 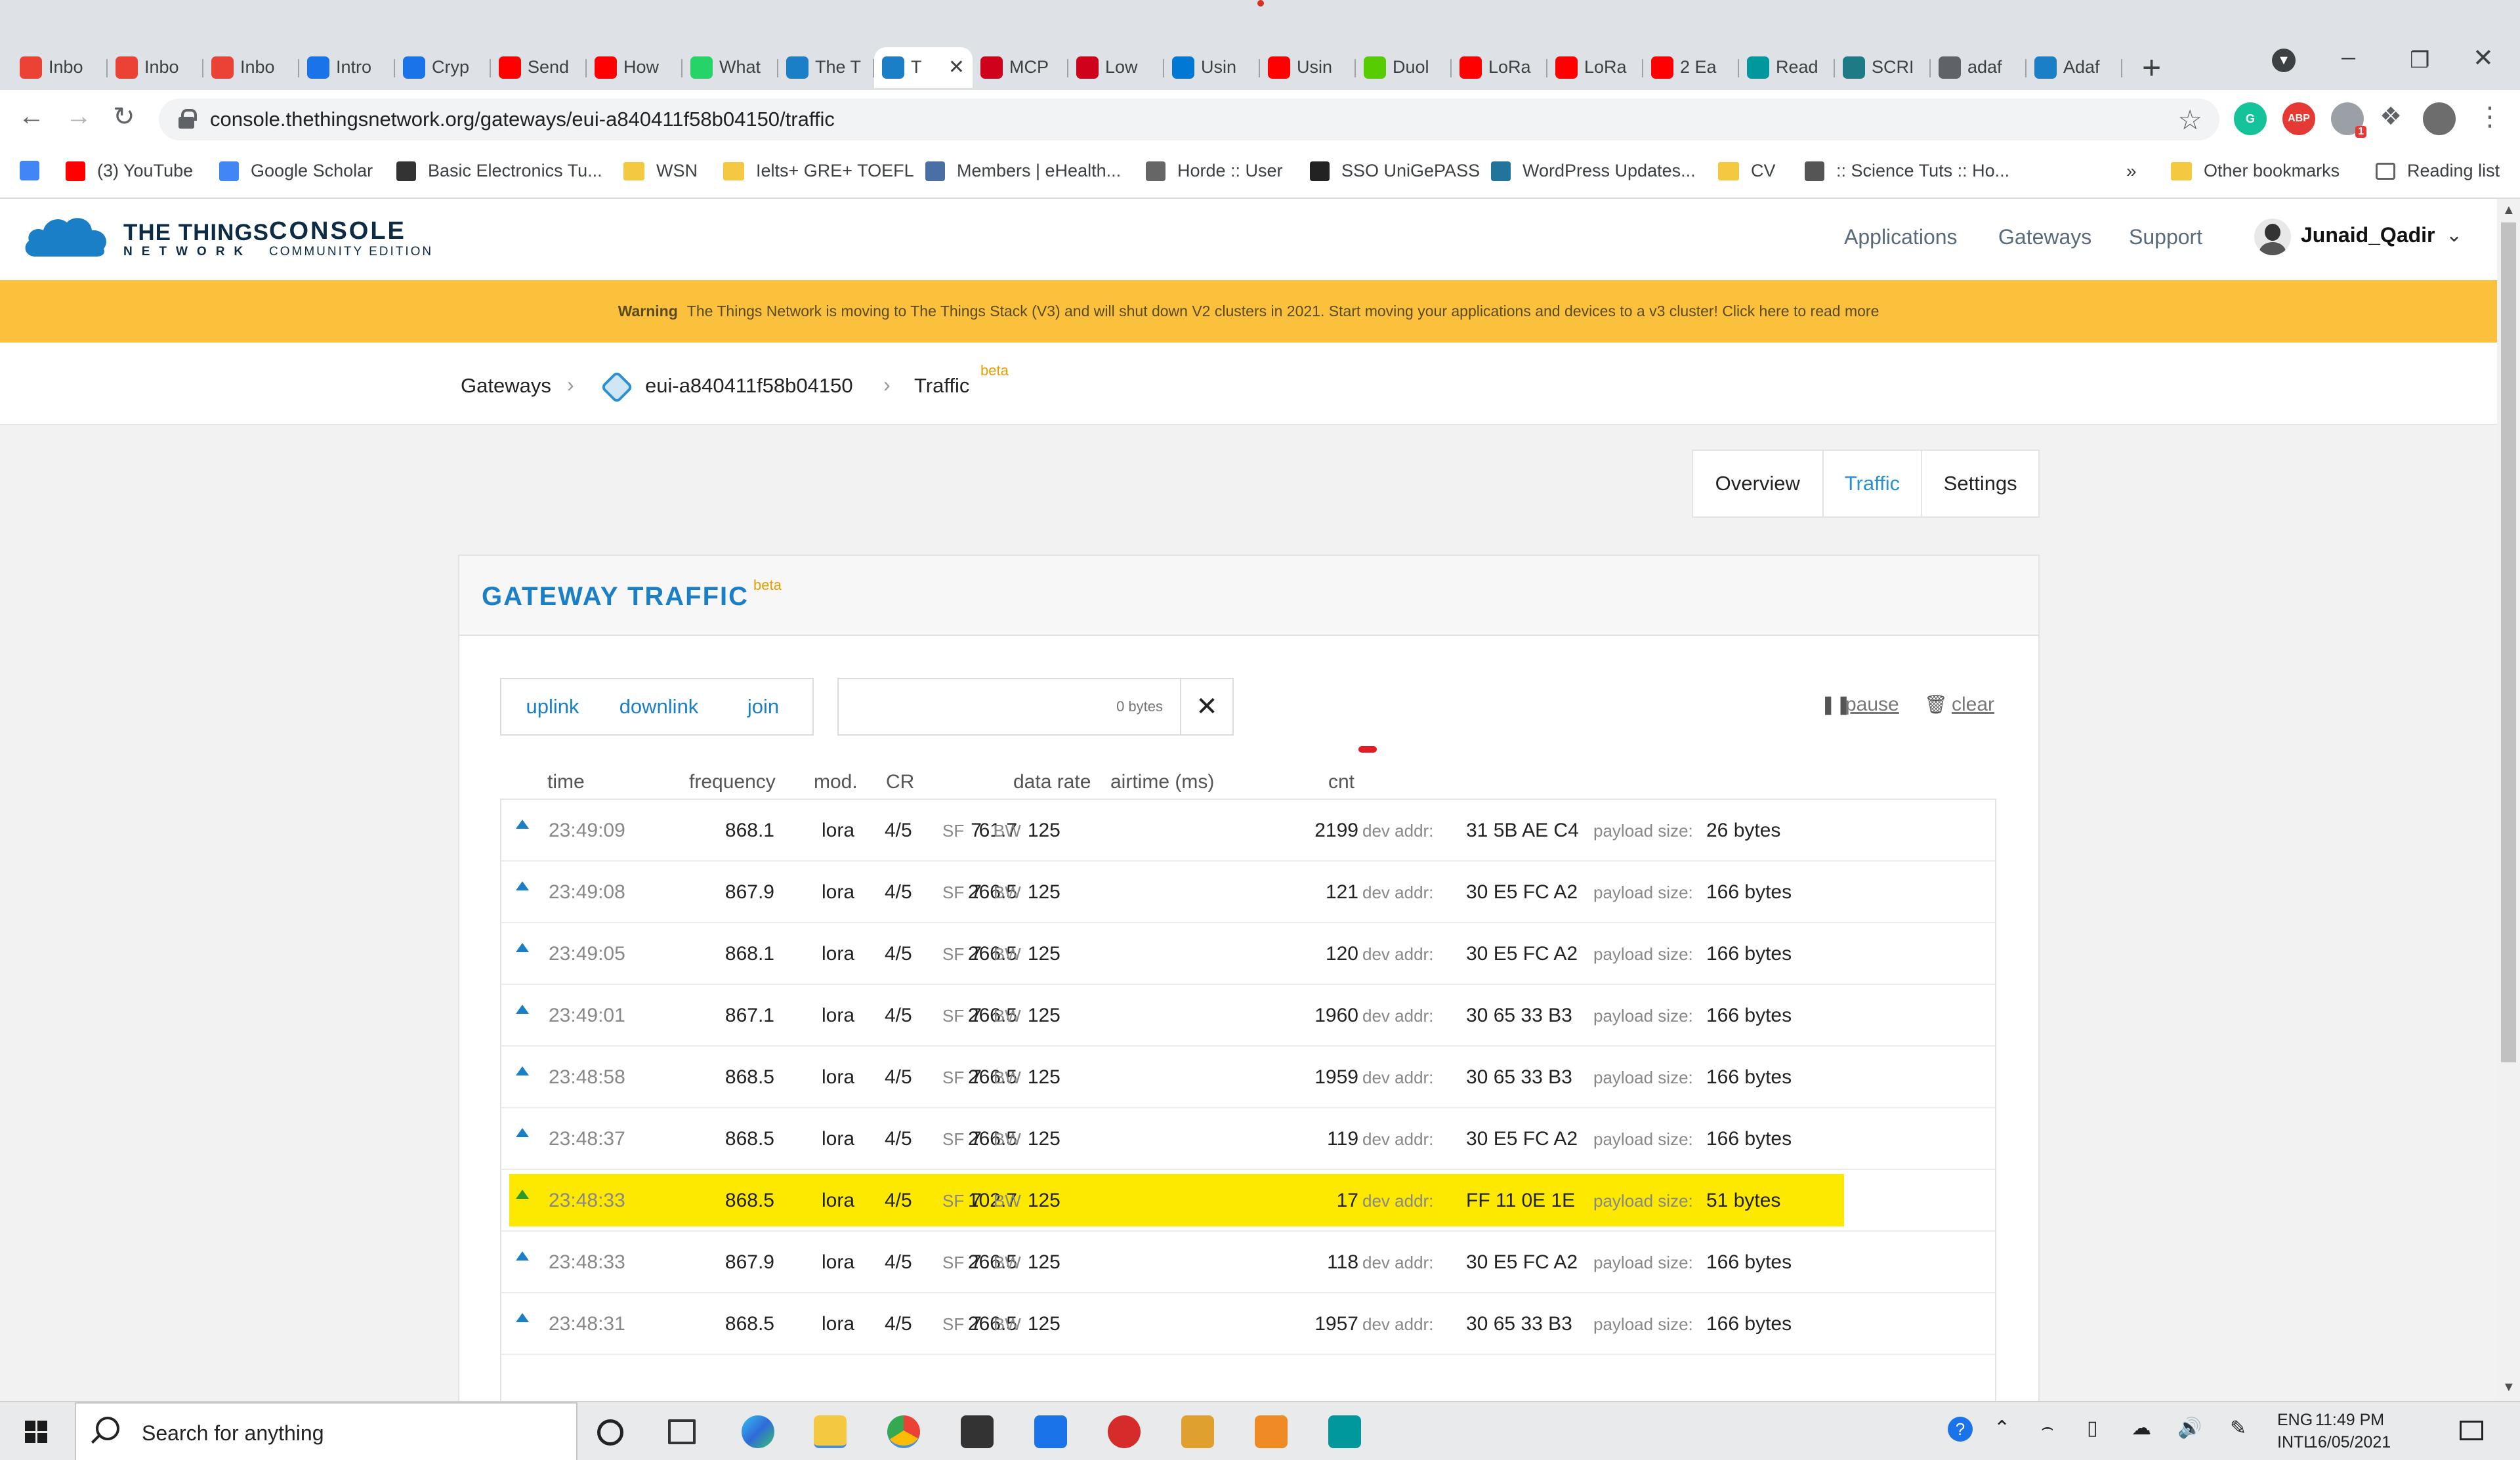 I want to click on system-clock: 11:49 PM 16/05/2021, so click(x=2350, y=1431).